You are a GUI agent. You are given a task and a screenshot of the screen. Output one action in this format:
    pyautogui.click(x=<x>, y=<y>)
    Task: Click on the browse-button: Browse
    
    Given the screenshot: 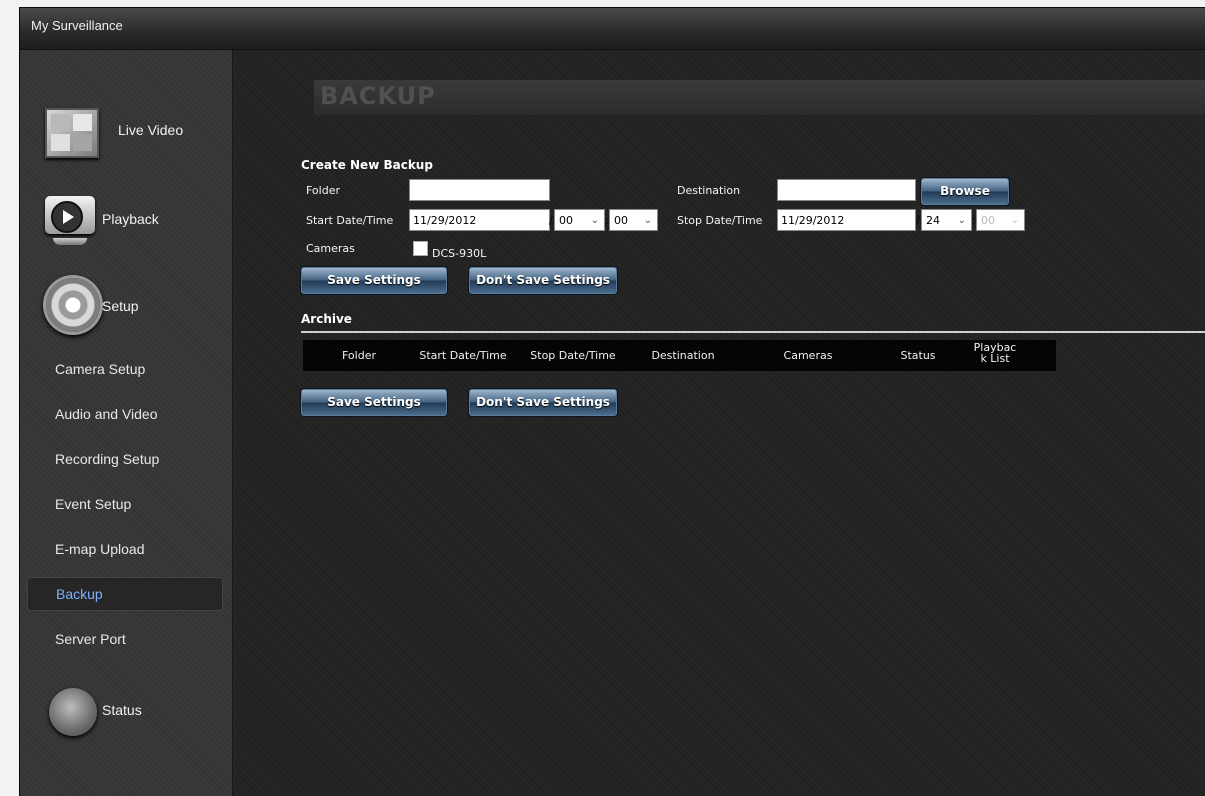 What is the action you would take?
    pyautogui.click(x=965, y=191)
    